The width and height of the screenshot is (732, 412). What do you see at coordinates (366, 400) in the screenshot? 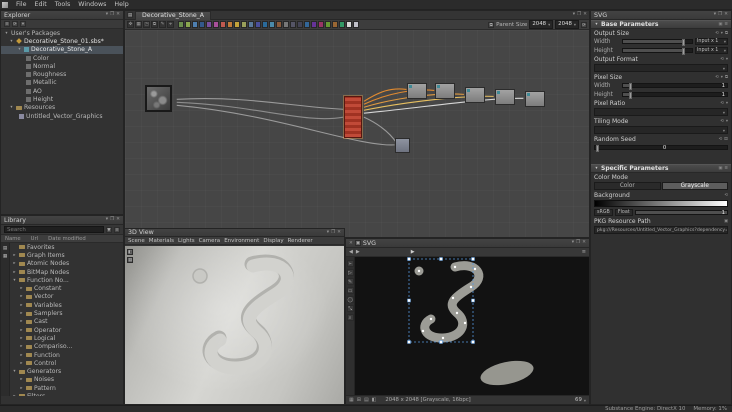
I see `channels-icon: ▤` at bounding box center [366, 400].